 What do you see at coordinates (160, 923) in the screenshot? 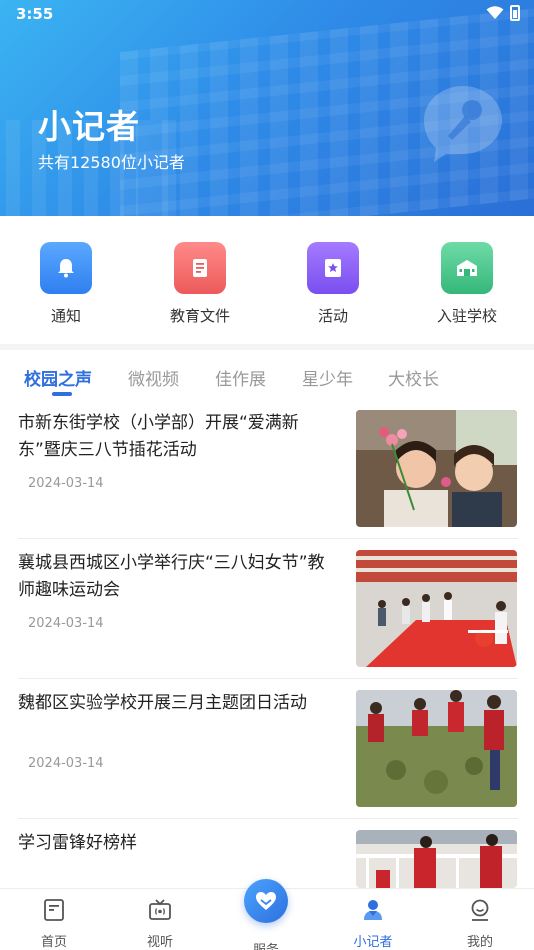
I see `nav-media: 视听` at bounding box center [160, 923].